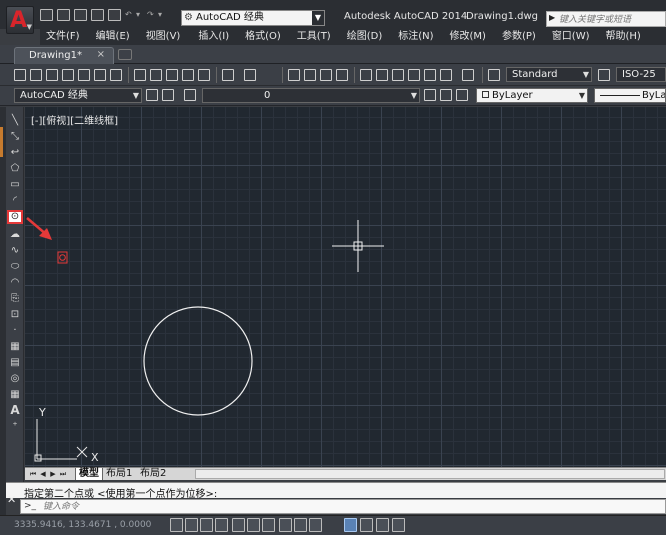 This screenshot has width=666, height=535. What do you see at coordinates (604, 75) in the screenshot?
I see `dim-style-icon` at bounding box center [604, 75].